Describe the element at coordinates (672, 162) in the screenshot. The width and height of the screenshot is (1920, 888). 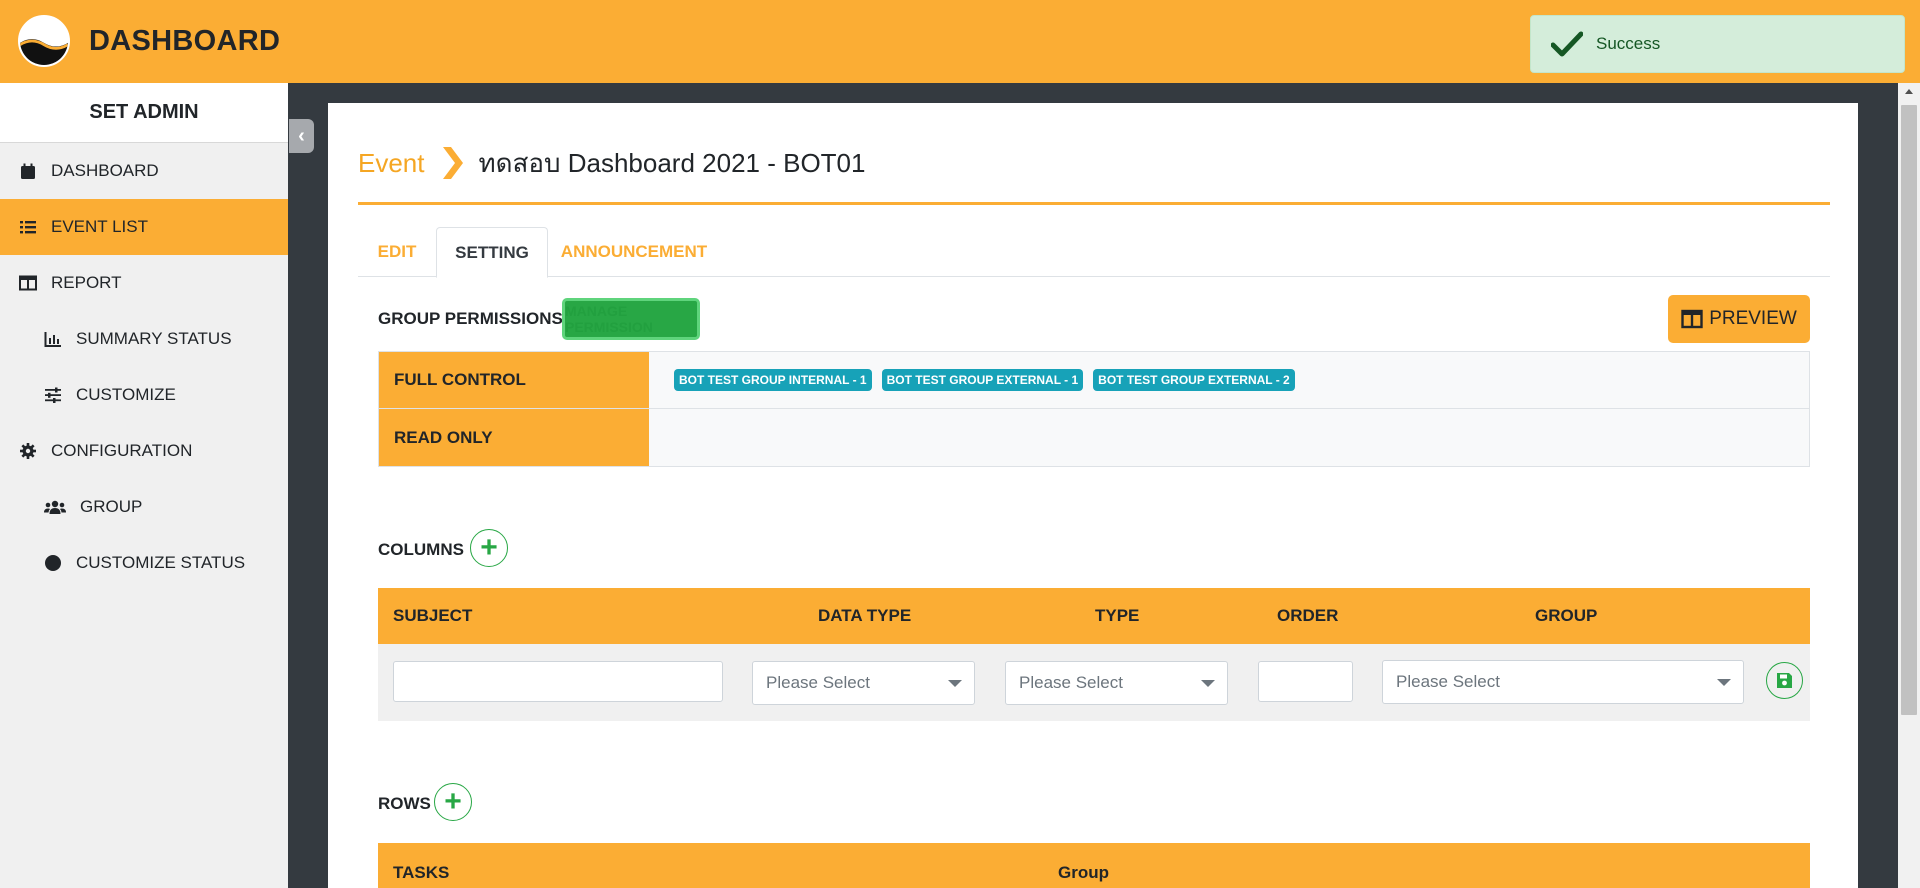
I see `page-title: ทดสอบ Dashboard 2021 - BOT01` at that location.